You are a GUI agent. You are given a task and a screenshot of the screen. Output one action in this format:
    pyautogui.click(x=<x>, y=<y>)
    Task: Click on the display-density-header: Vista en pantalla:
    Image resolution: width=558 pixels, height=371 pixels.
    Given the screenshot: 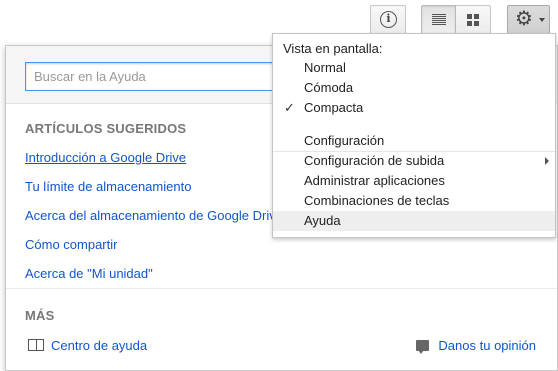 What is the action you would take?
    pyautogui.click(x=333, y=48)
    